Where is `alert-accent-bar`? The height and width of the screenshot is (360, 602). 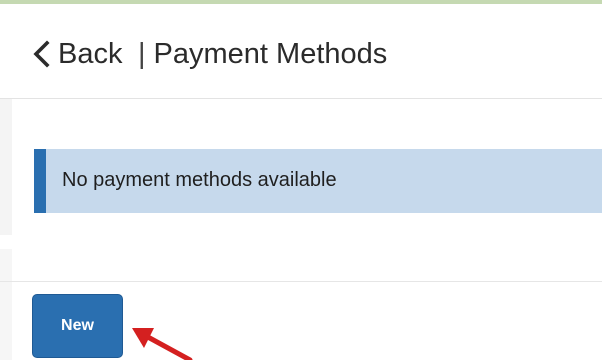
alert-accent-bar is located at coordinates (40, 181).